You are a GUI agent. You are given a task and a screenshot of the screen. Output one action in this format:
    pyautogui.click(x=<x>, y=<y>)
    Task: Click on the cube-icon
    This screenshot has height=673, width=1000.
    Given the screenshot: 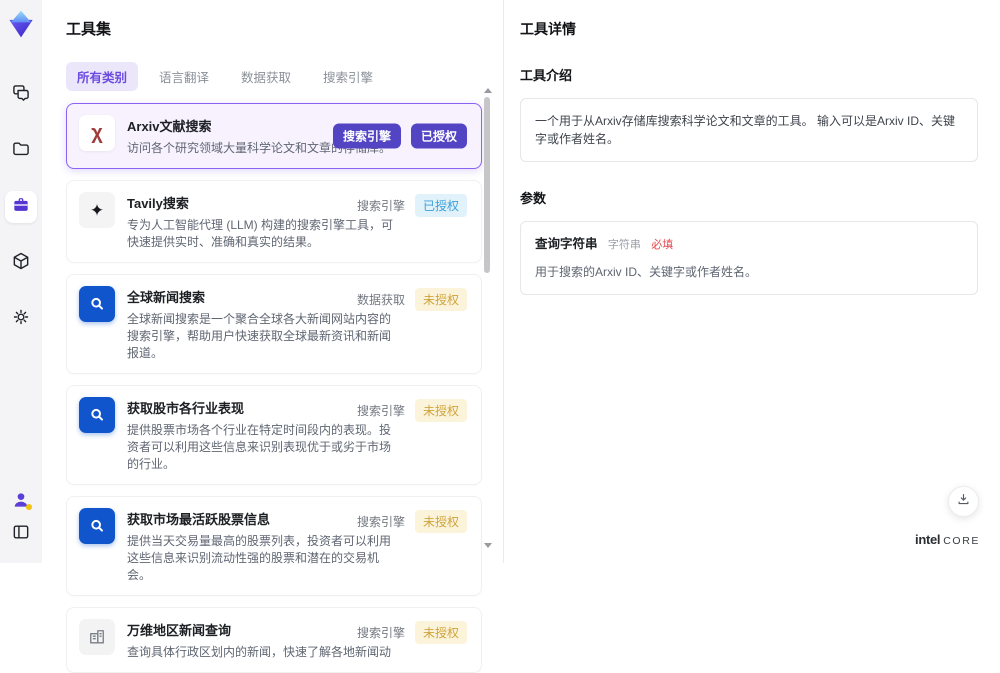 What is the action you would take?
    pyautogui.click(x=21, y=263)
    